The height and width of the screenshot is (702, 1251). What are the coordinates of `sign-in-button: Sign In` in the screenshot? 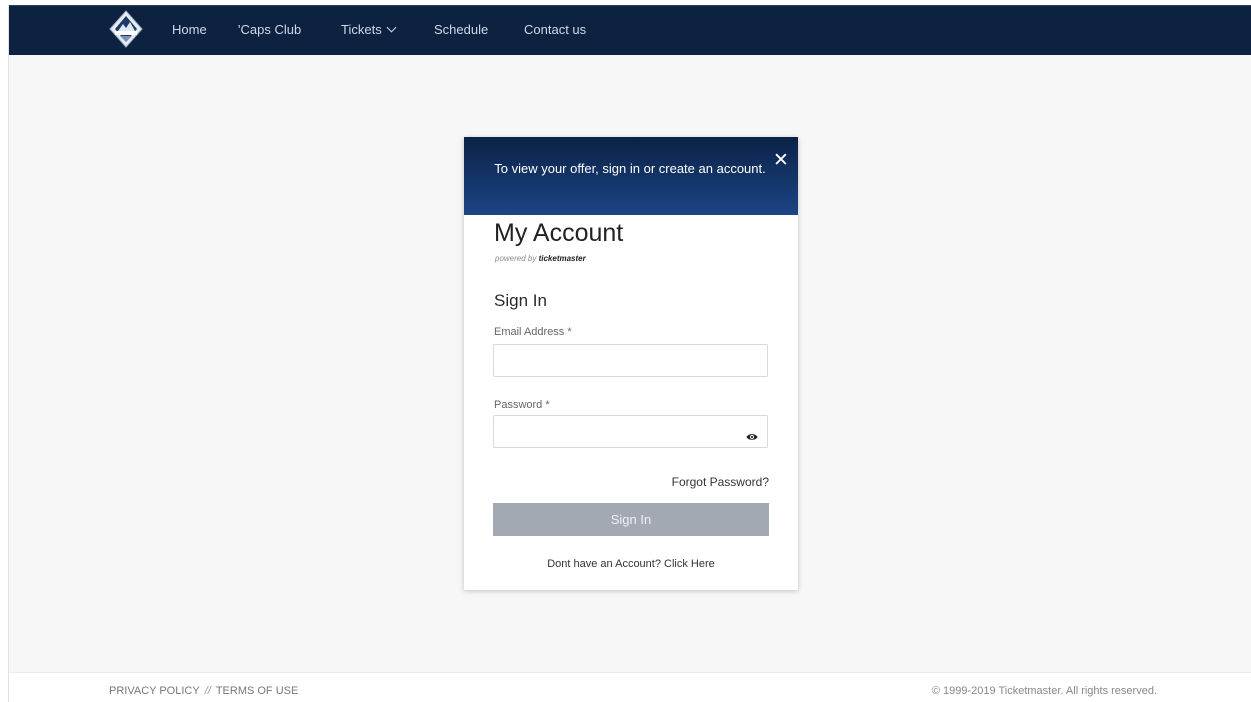 It's located at (631, 519).